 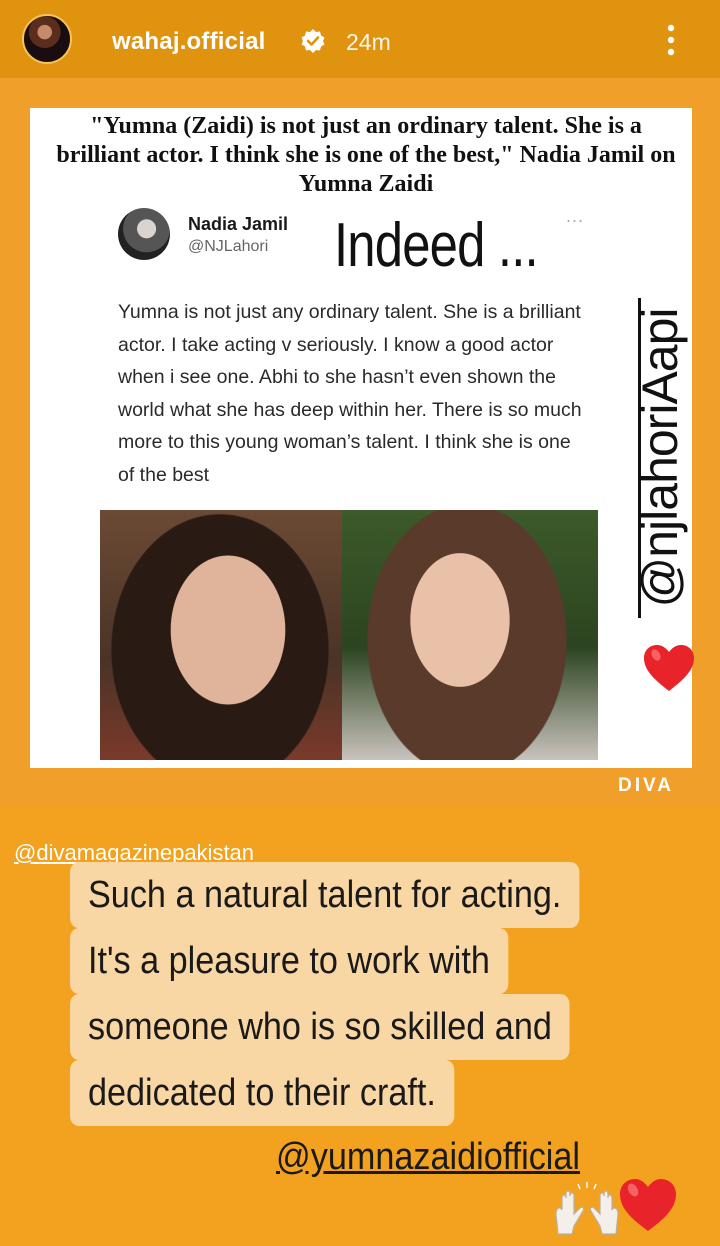 What do you see at coordinates (238, 224) in the screenshot?
I see `tweet-author-name: Nadia Jamil` at bounding box center [238, 224].